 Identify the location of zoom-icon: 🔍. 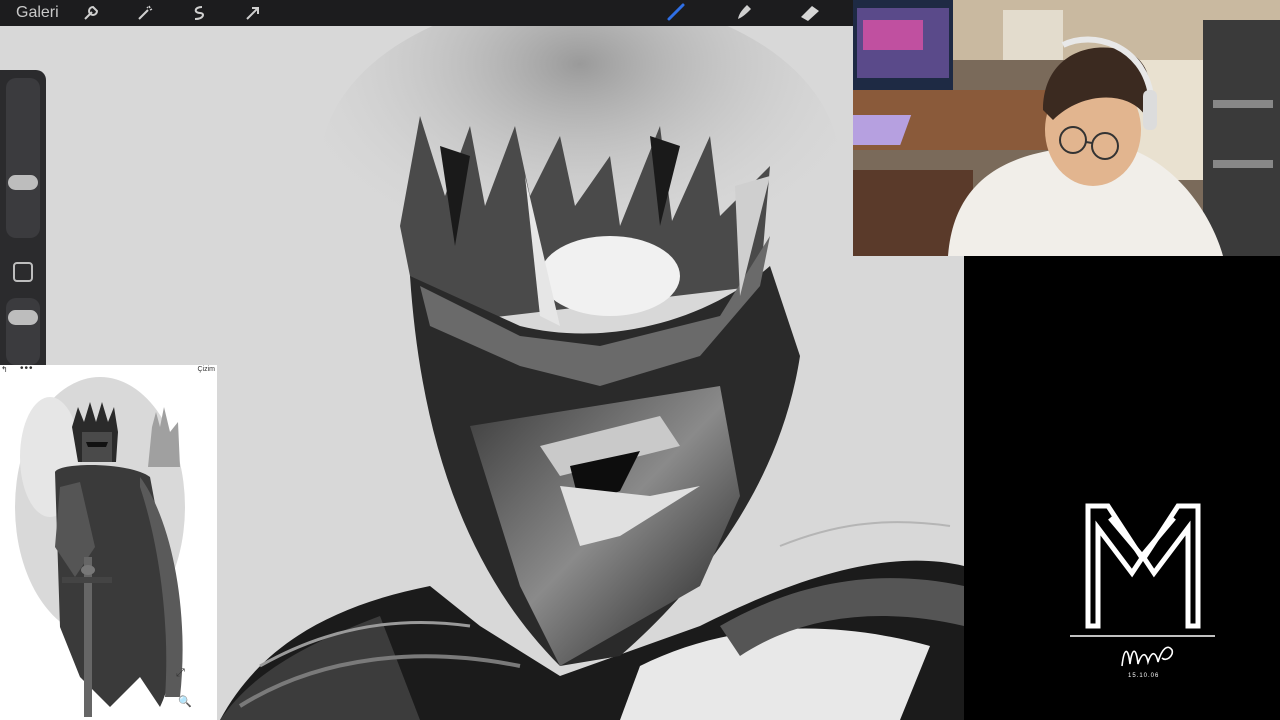
(185, 701).